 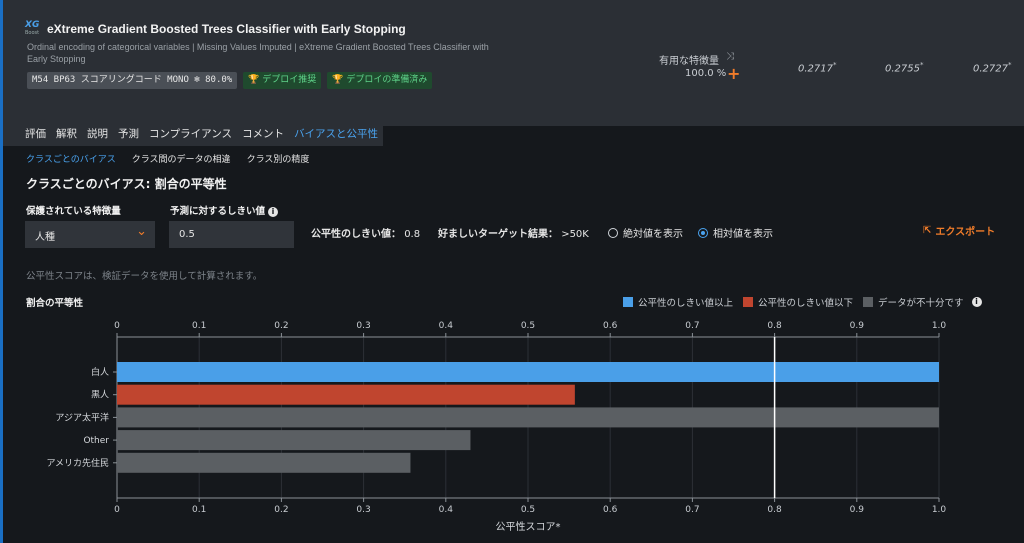 I want to click on x-tick-label-top: 0.3, so click(x=363, y=326).